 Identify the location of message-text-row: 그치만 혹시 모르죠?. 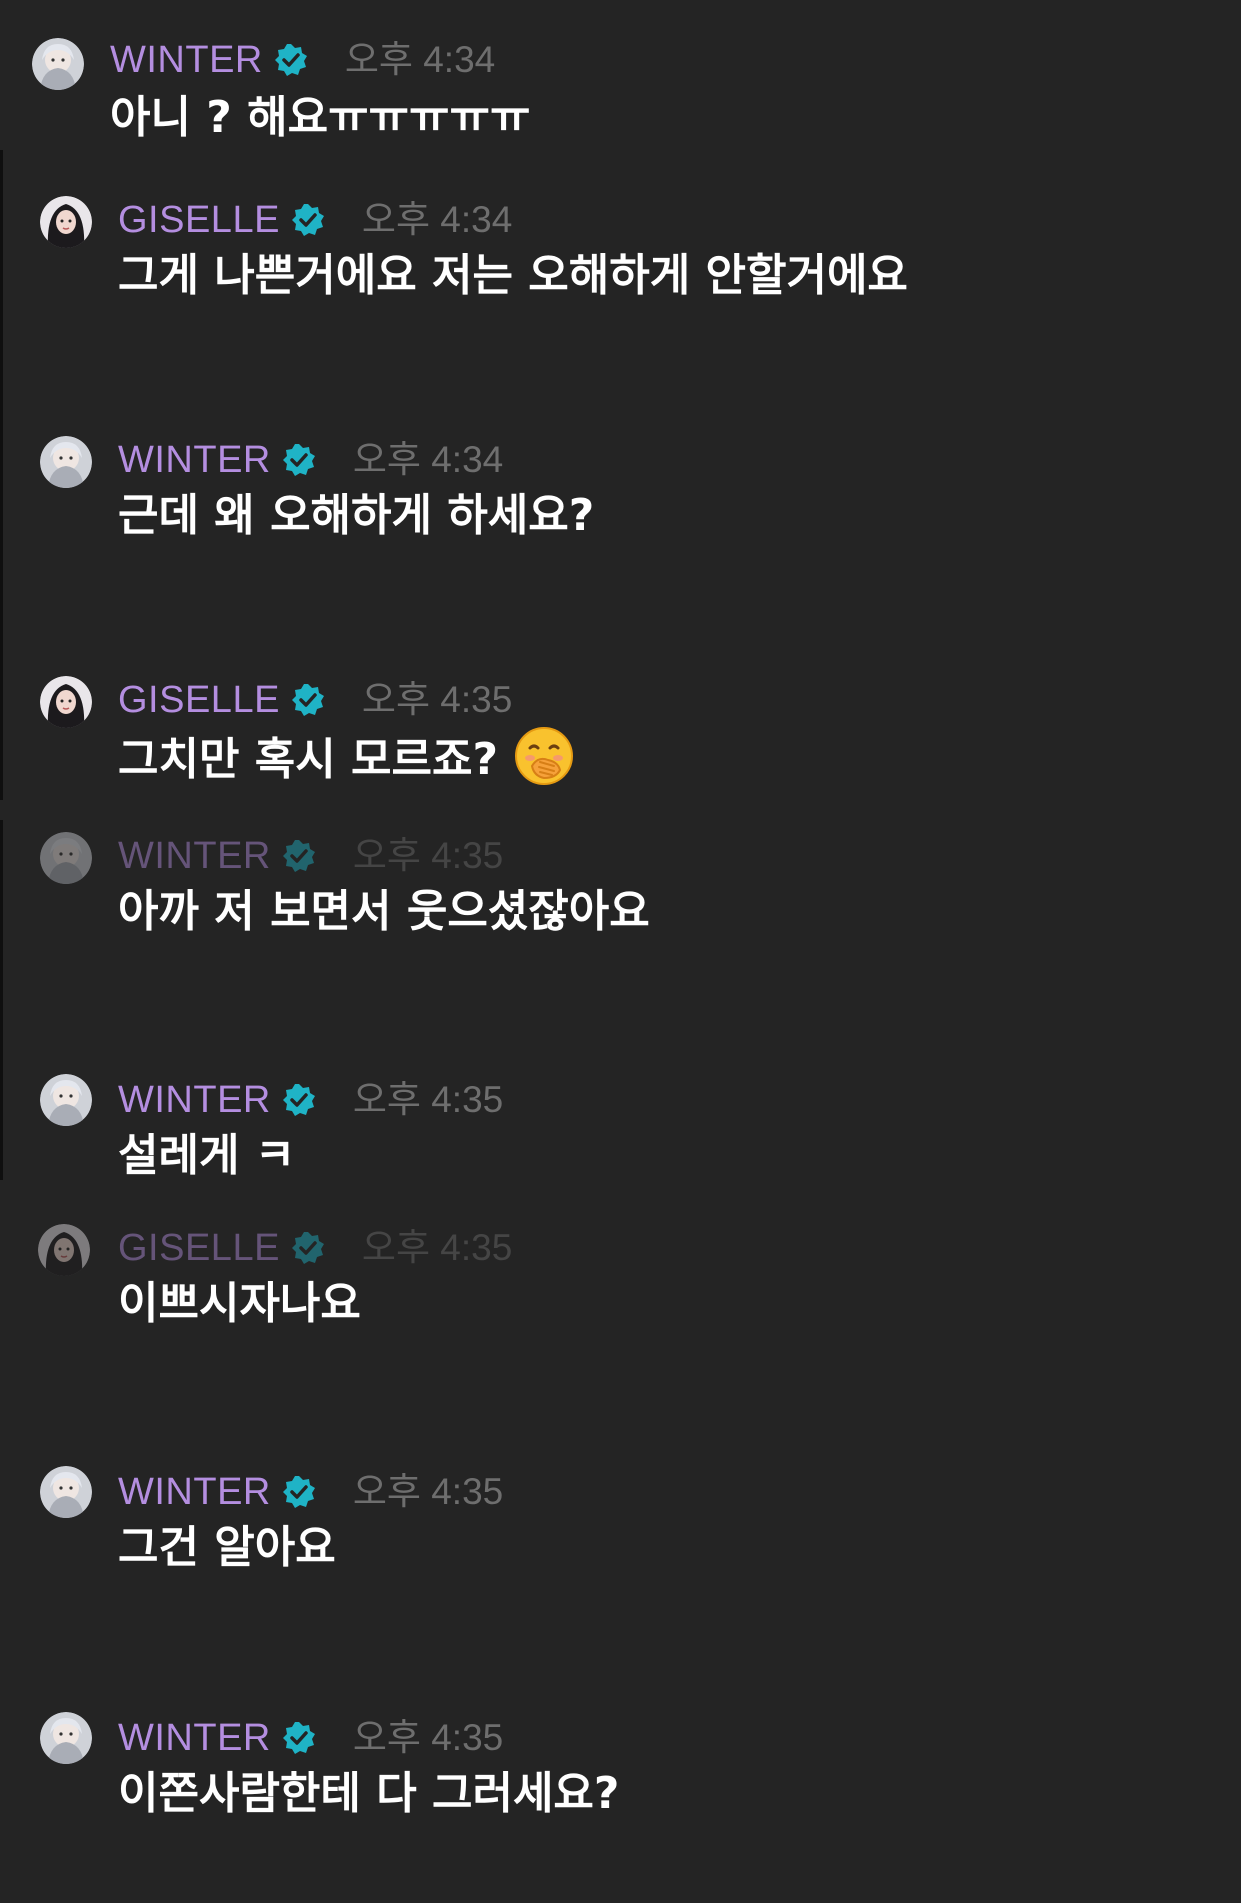
(346, 758).